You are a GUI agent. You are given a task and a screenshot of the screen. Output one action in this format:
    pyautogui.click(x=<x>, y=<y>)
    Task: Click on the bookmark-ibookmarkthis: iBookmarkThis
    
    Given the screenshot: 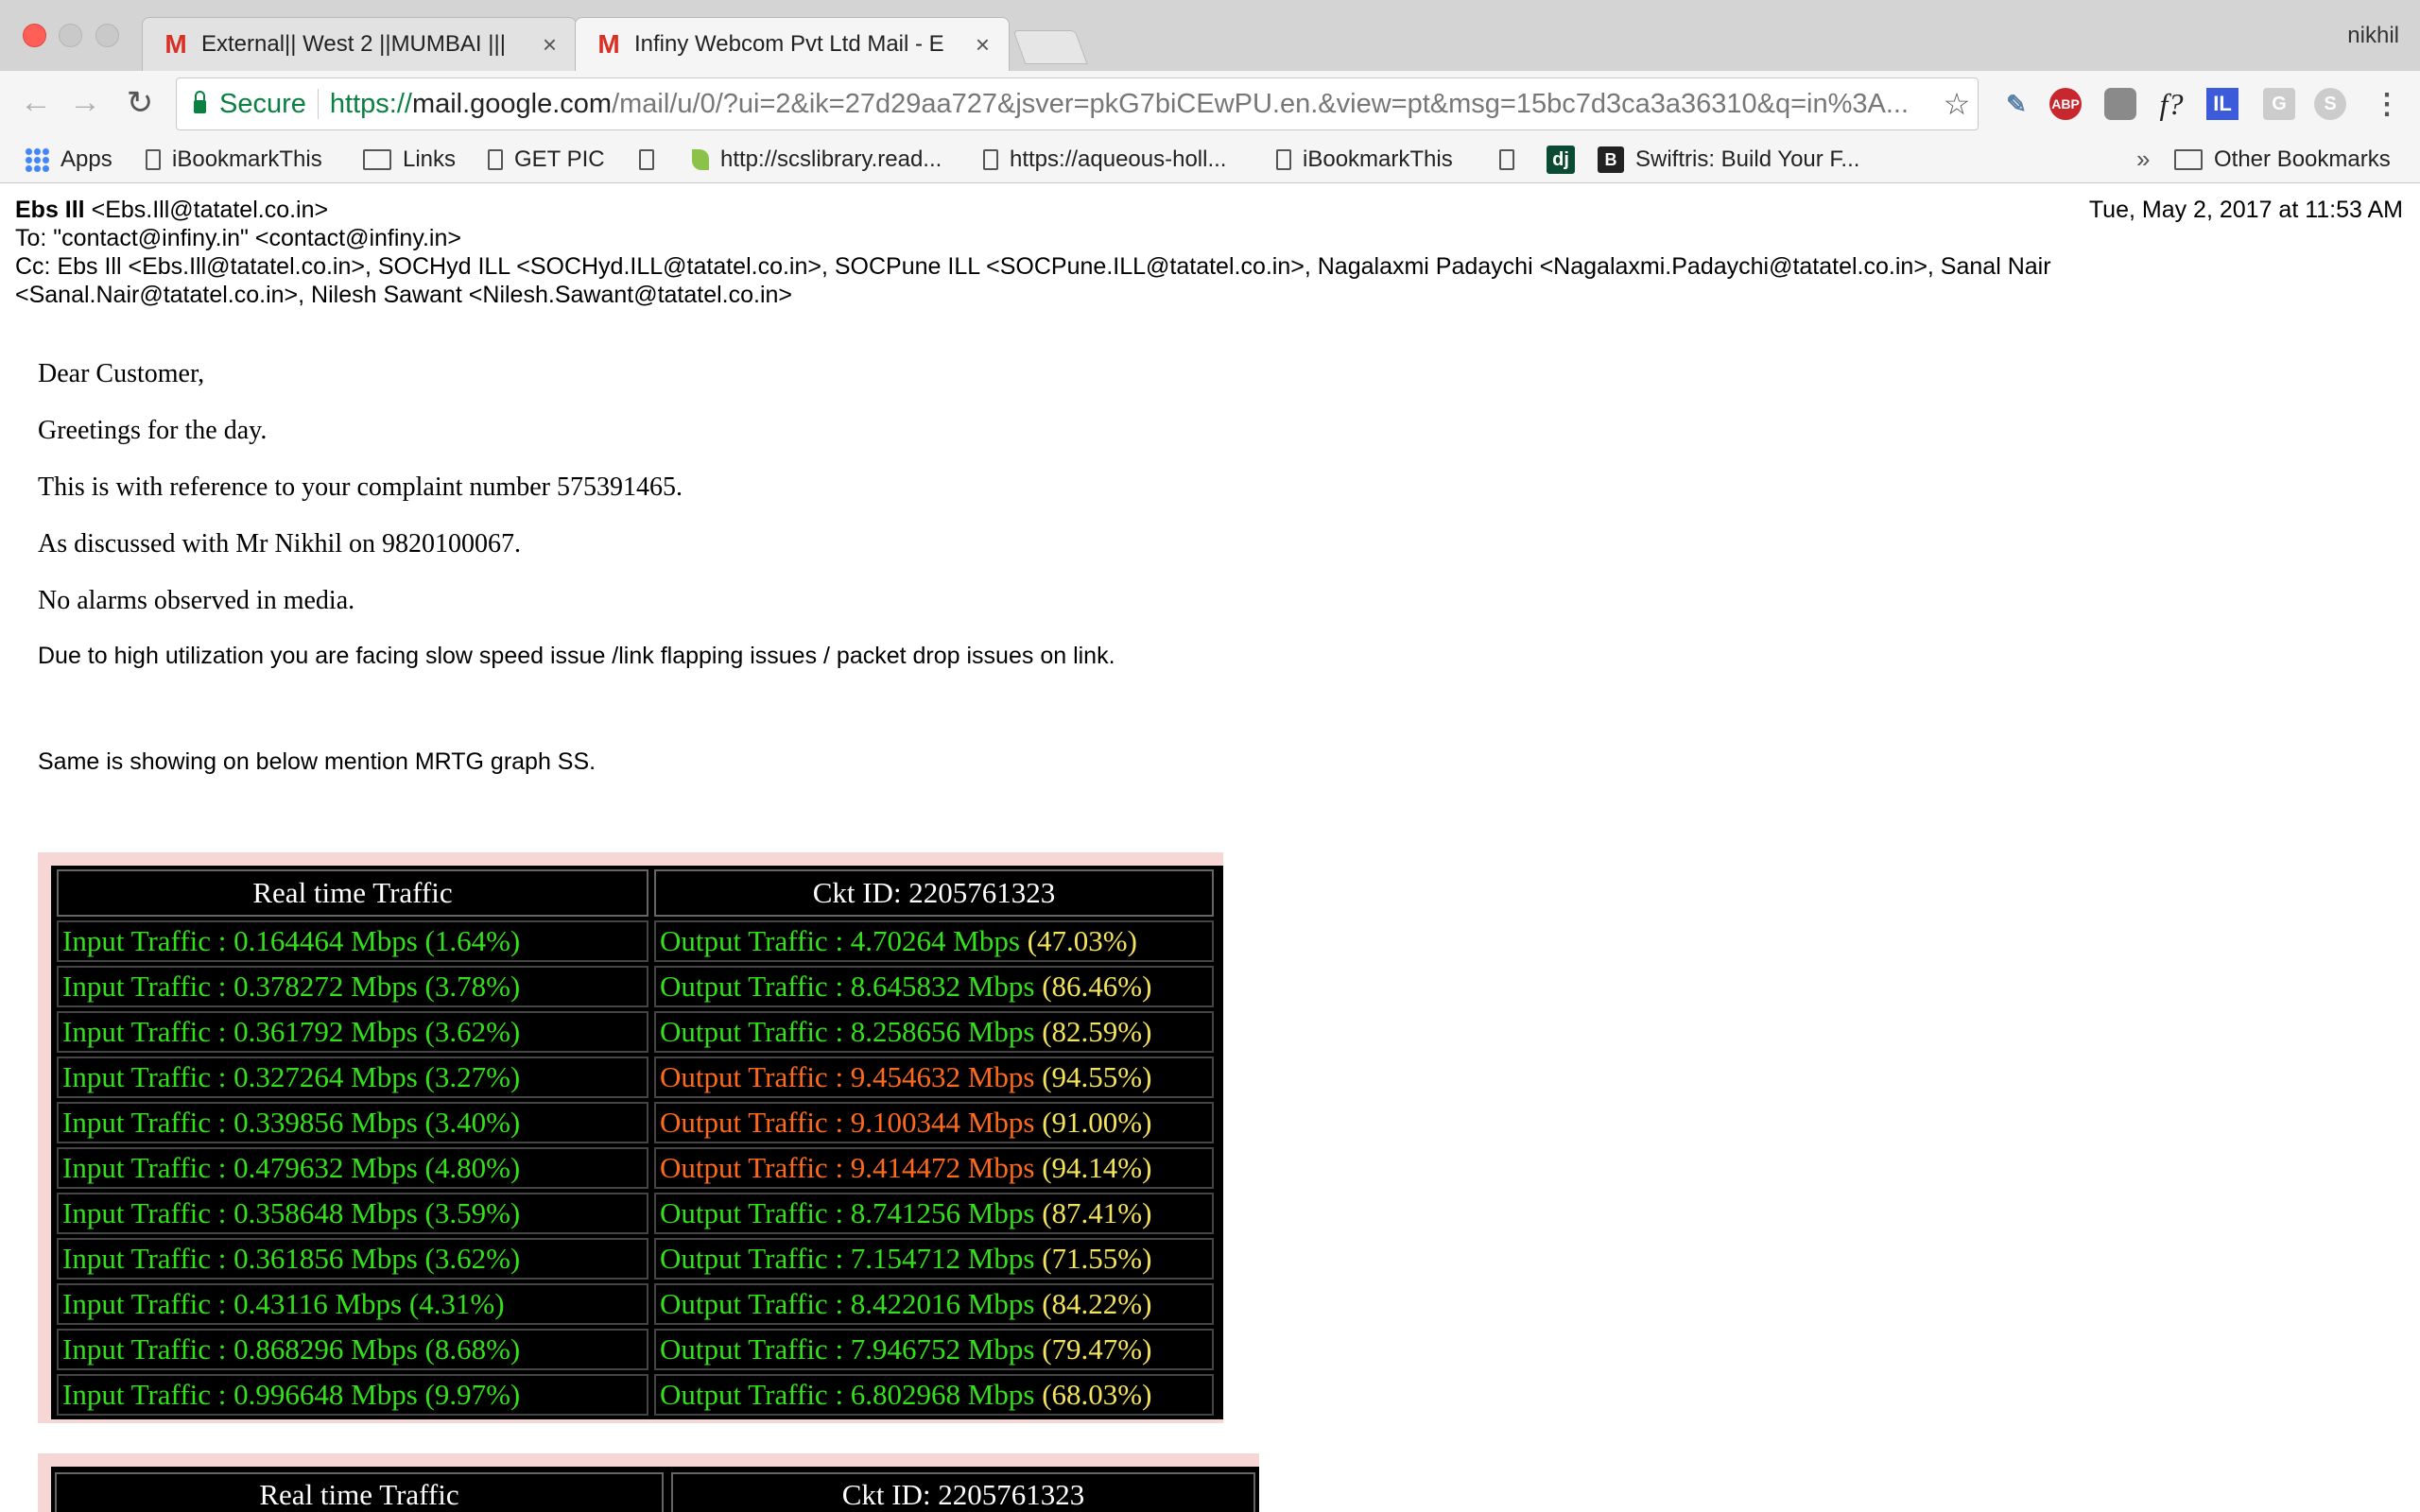 What is the action you would take?
    pyautogui.click(x=234, y=160)
    